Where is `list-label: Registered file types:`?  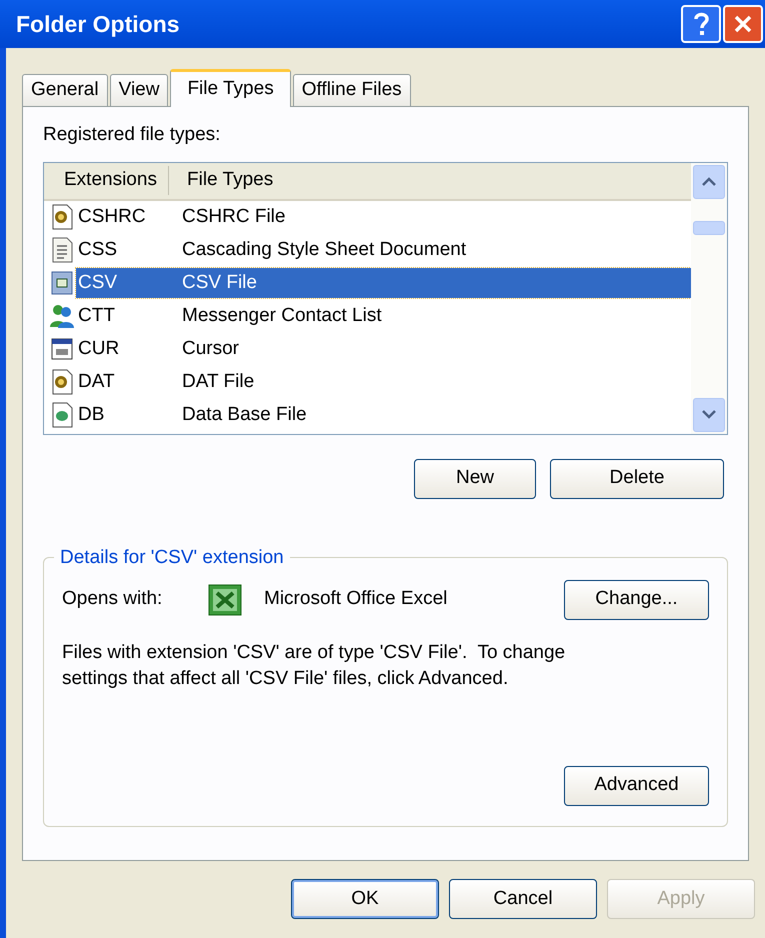 list-label: Registered file types: is located at coordinates (132, 135).